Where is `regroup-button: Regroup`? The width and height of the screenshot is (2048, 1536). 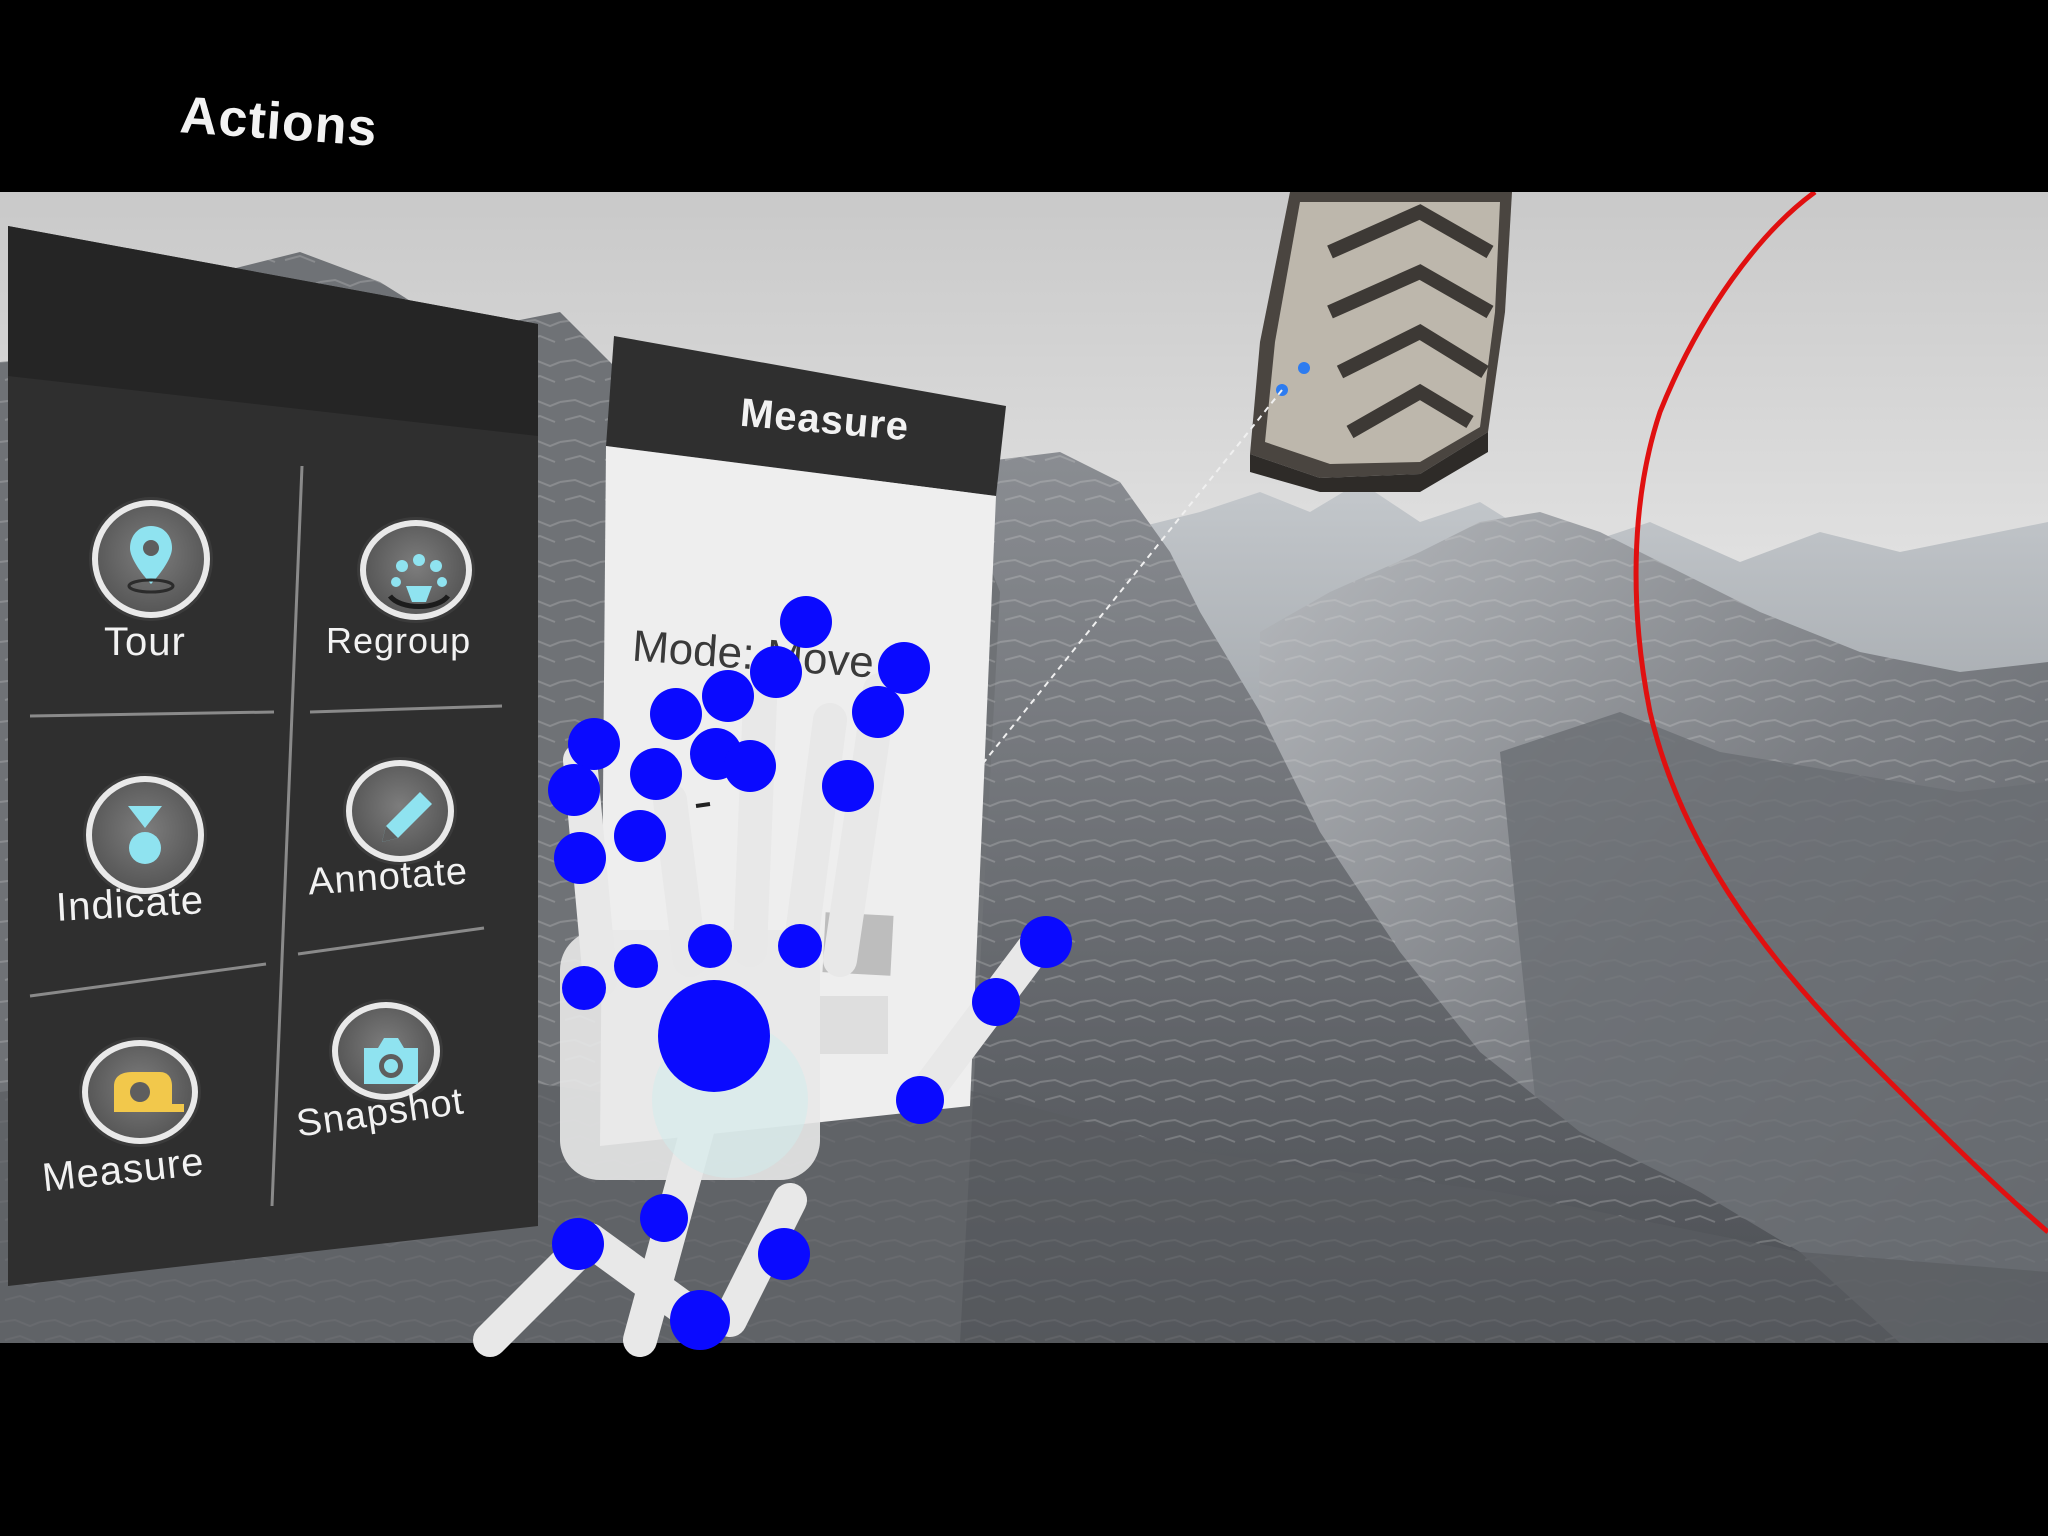 regroup-button: Regroup is located at coordinates (448, 592).